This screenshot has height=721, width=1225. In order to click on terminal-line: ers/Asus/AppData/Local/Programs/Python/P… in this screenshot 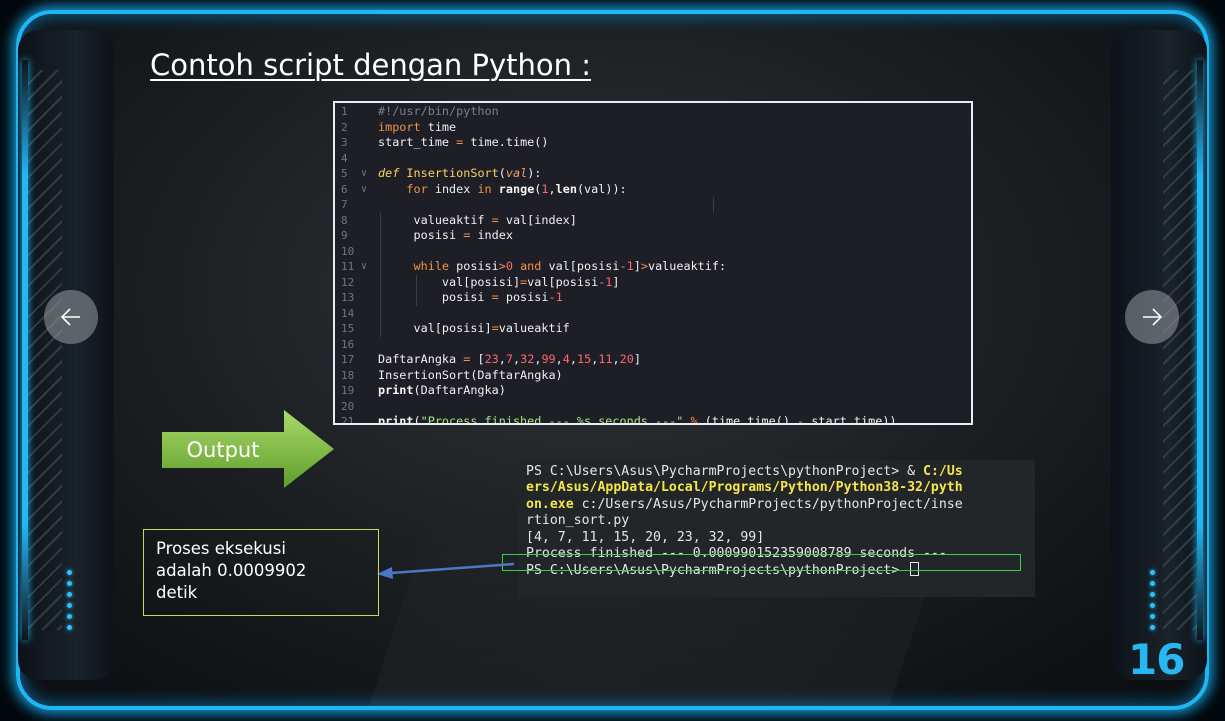, I will do `click(744, 488)`.